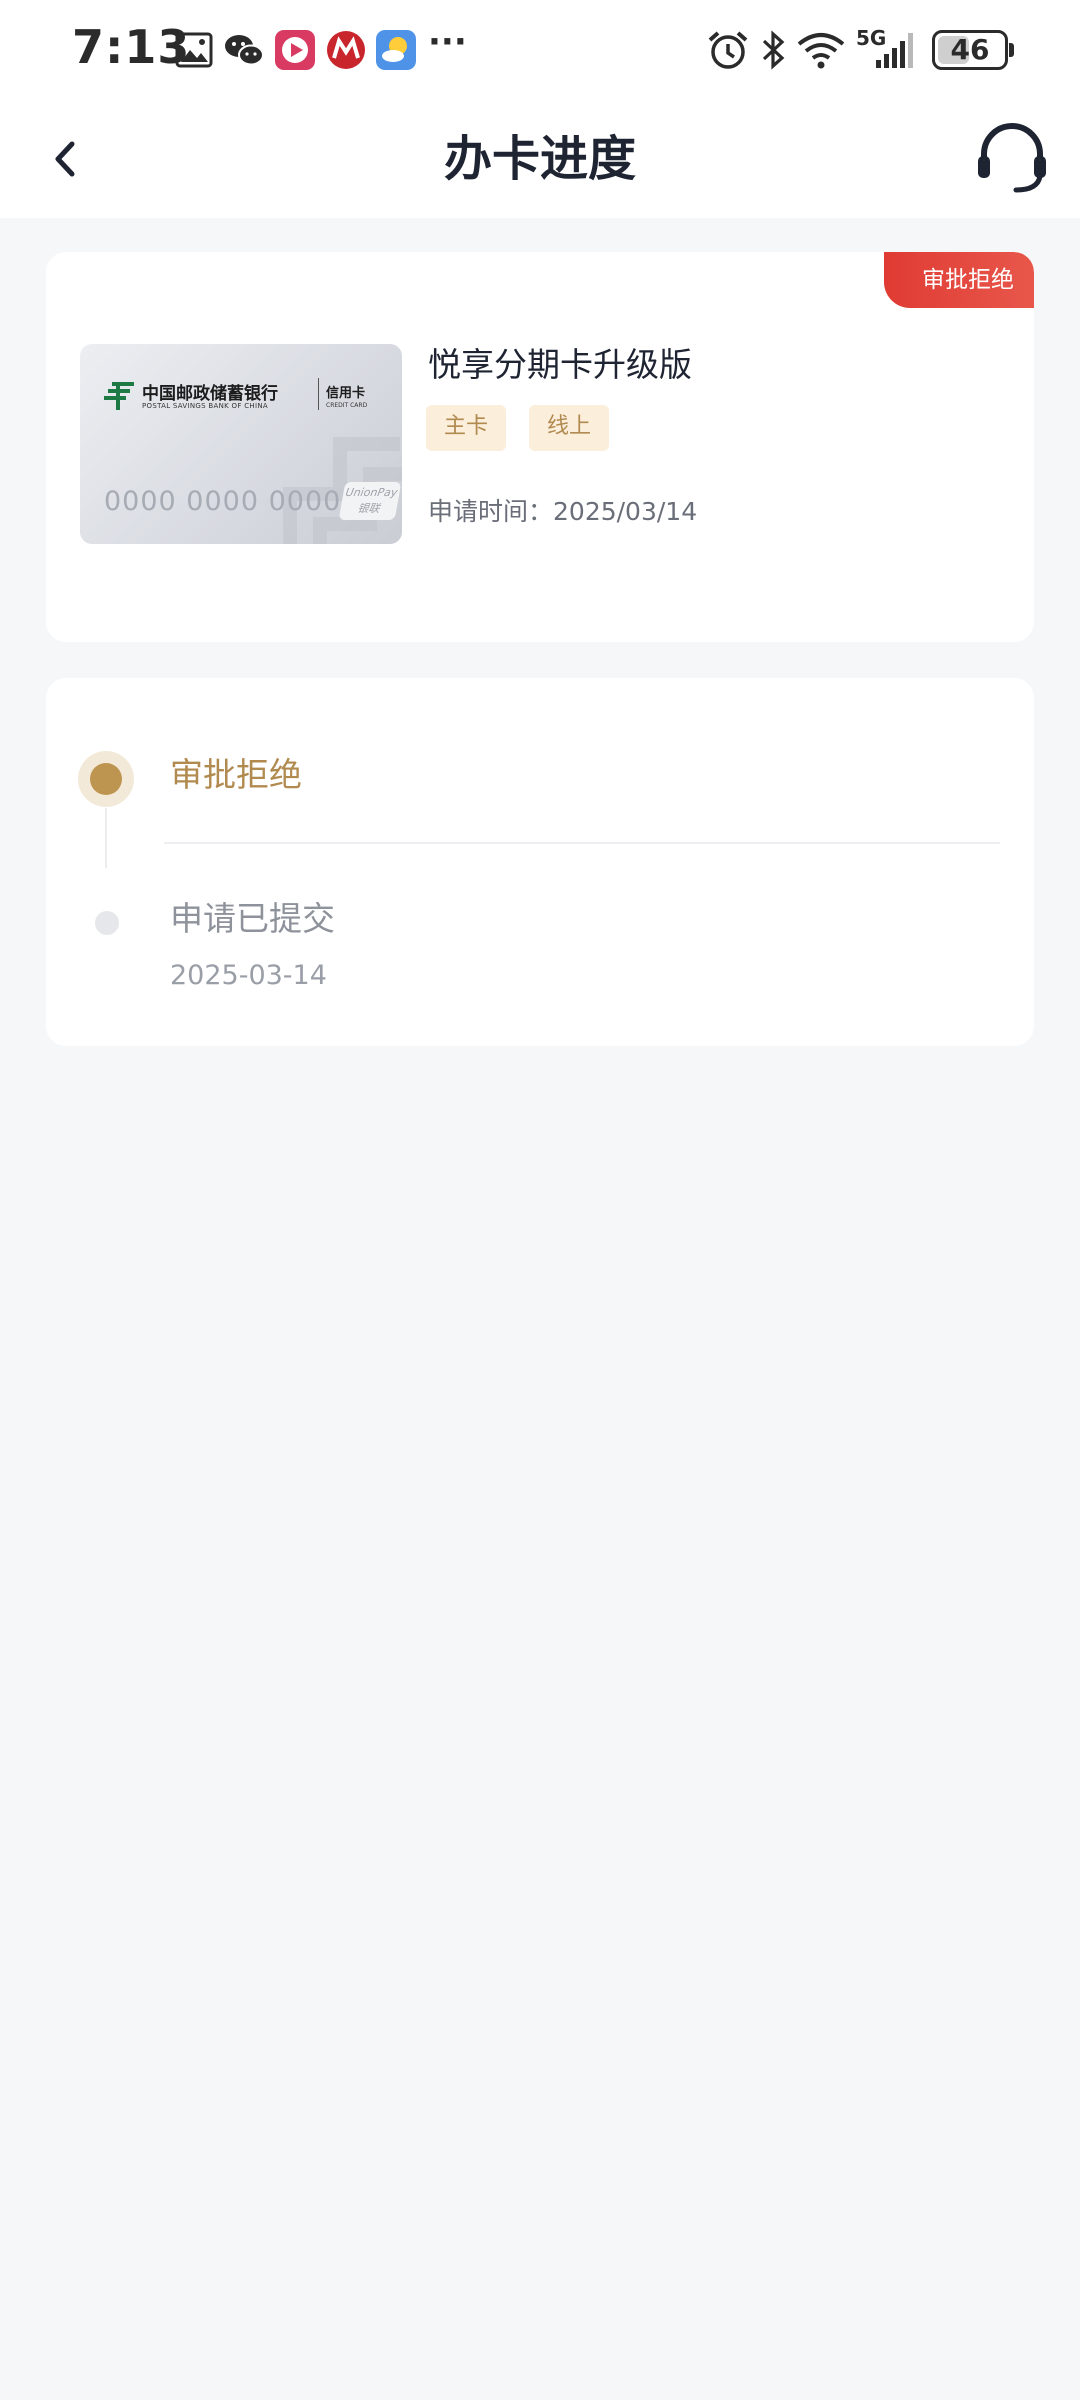 The image size is (1080, 2400). Describe the element at coordinates (491, 511) in the screenshot. I see `apply-time-label: 申请时间：` at that location.